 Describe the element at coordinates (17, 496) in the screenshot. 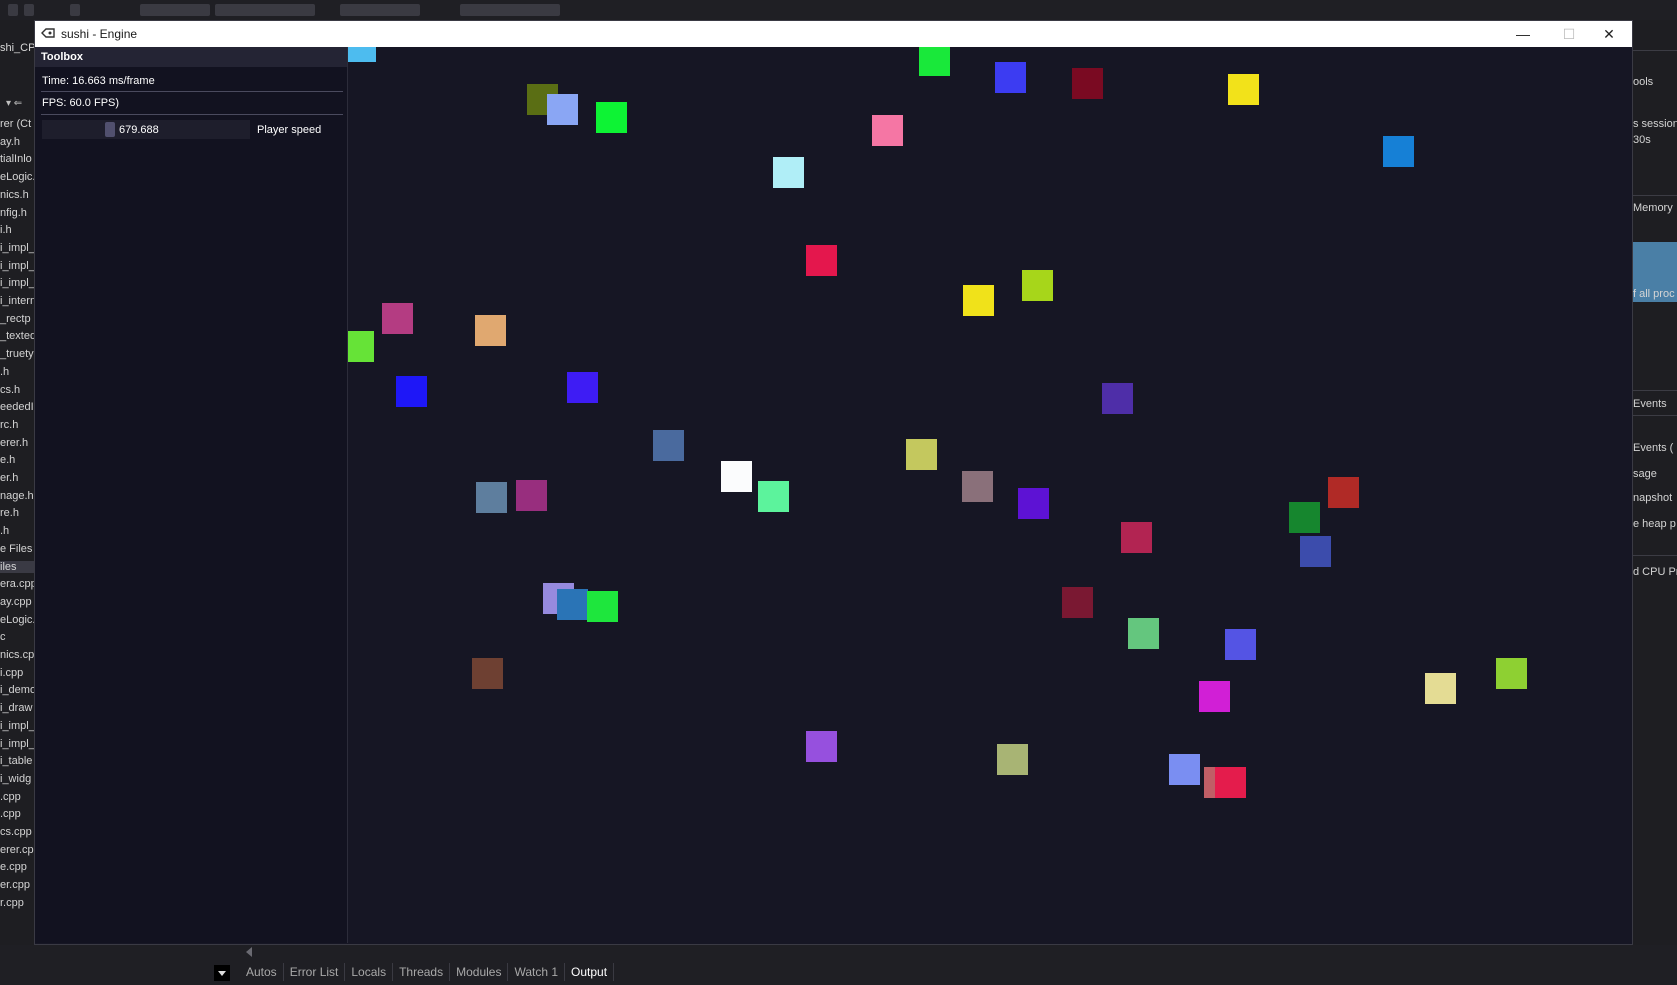

I see `solution-file-item: nage.h` at that location.